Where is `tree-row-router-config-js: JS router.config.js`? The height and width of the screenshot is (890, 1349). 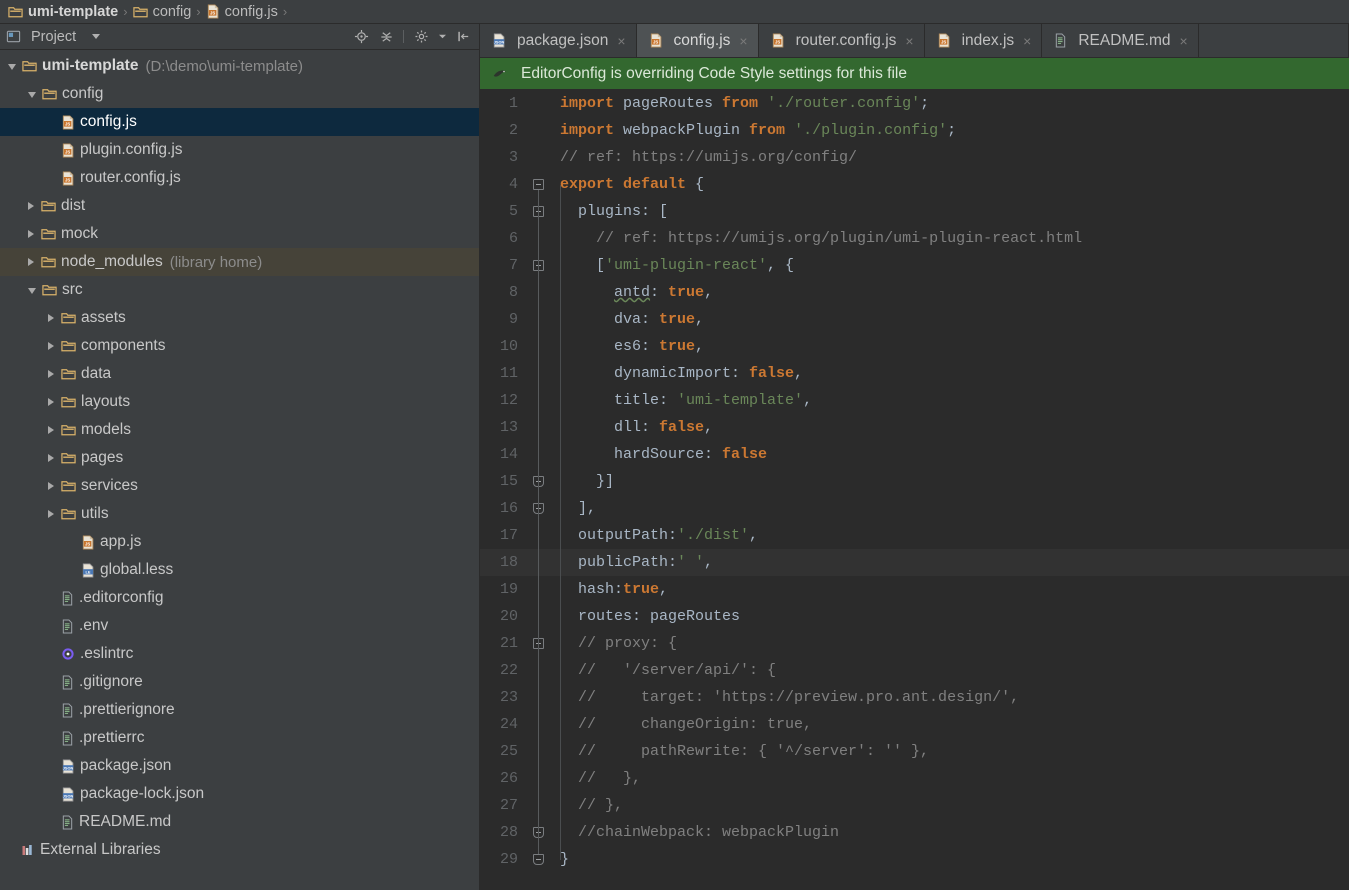
tree-row-router-config-js: JS router.config.js is located at coordinates (239, 178).